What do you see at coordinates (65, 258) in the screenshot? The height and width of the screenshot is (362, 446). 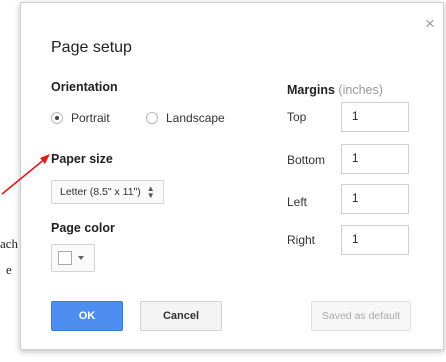 I see `color-swatch` at bounding box center [65, 258].